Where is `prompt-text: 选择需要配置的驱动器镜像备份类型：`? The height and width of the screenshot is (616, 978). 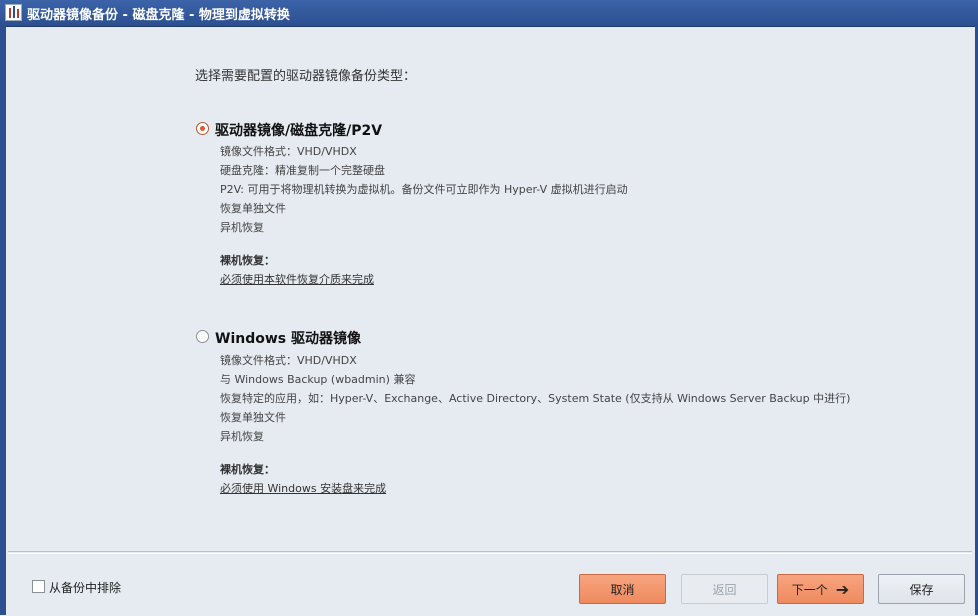
prompt-text: 选择需要配置的驱动器镜像备份类型： is located at coordinates (306, 76).